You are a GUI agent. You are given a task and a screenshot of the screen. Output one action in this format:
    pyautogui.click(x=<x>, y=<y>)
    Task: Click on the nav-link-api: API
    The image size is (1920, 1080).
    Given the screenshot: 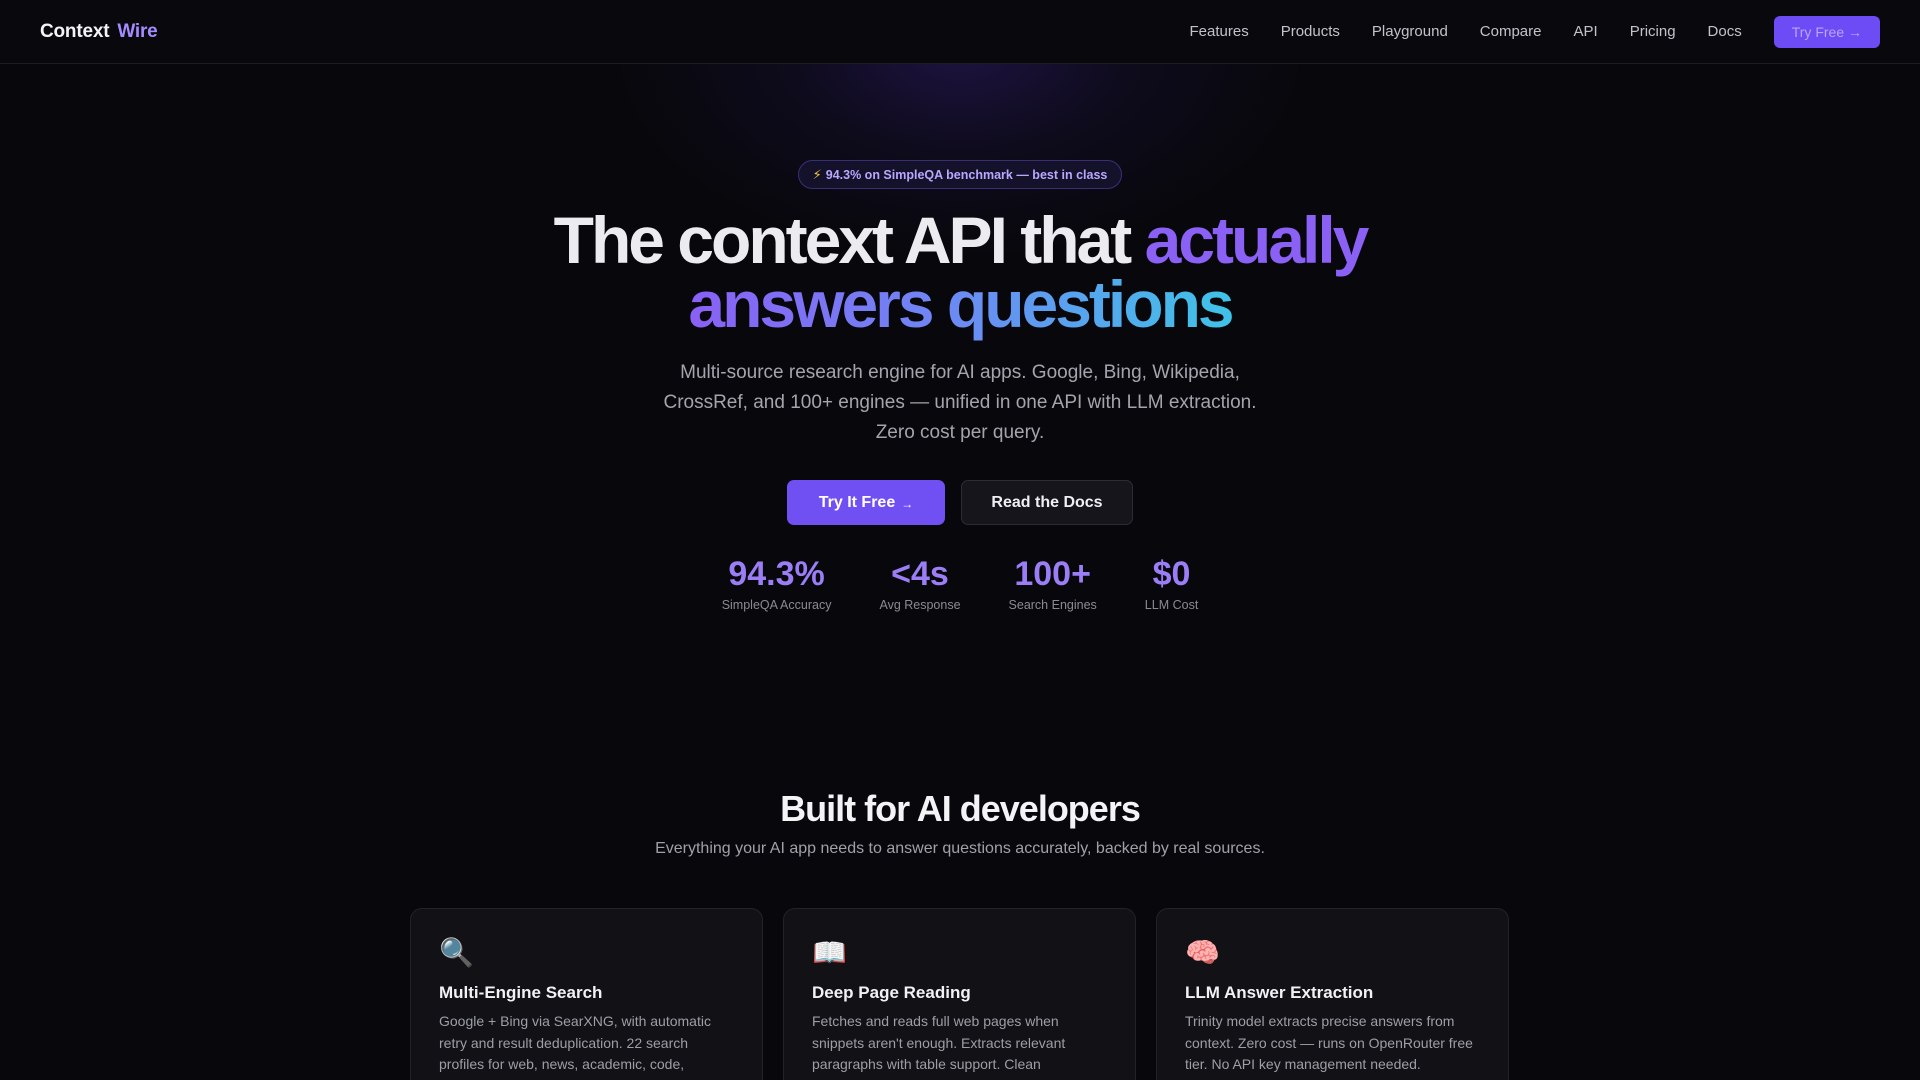 What is the action you would take?
    pyautogui.click(x=1586, y=31)
    